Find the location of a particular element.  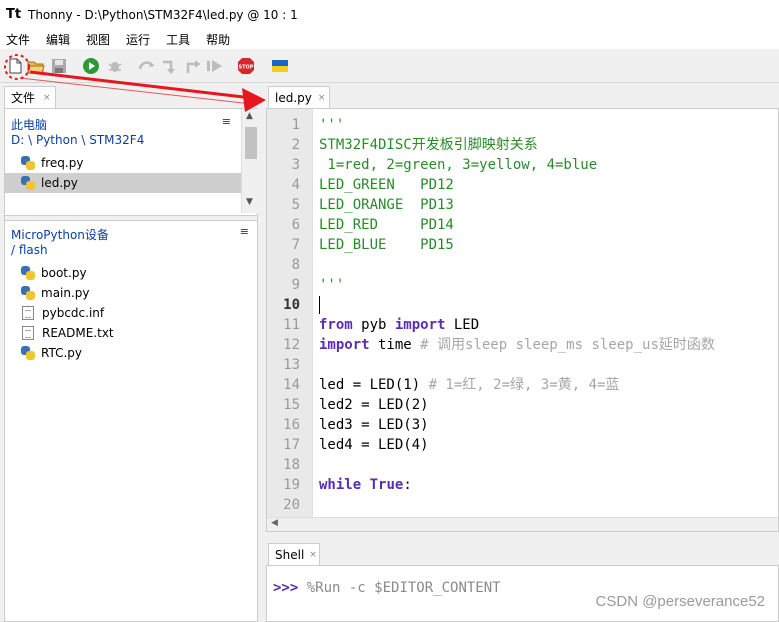

menu-item: 视图 is located at coordinates (98, 39).